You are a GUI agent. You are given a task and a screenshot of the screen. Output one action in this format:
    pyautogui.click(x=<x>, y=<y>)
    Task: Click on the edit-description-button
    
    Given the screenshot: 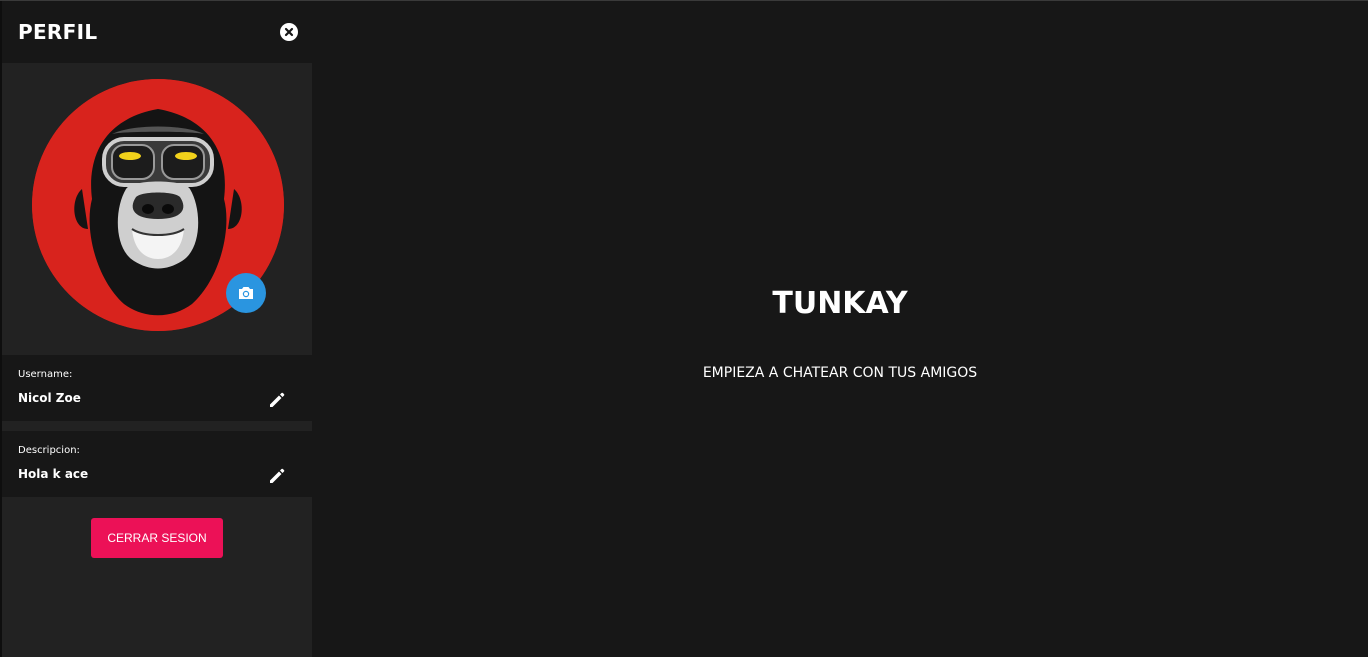 What is the action you would take?
    pyautogui.click(x=277, y=476)
    